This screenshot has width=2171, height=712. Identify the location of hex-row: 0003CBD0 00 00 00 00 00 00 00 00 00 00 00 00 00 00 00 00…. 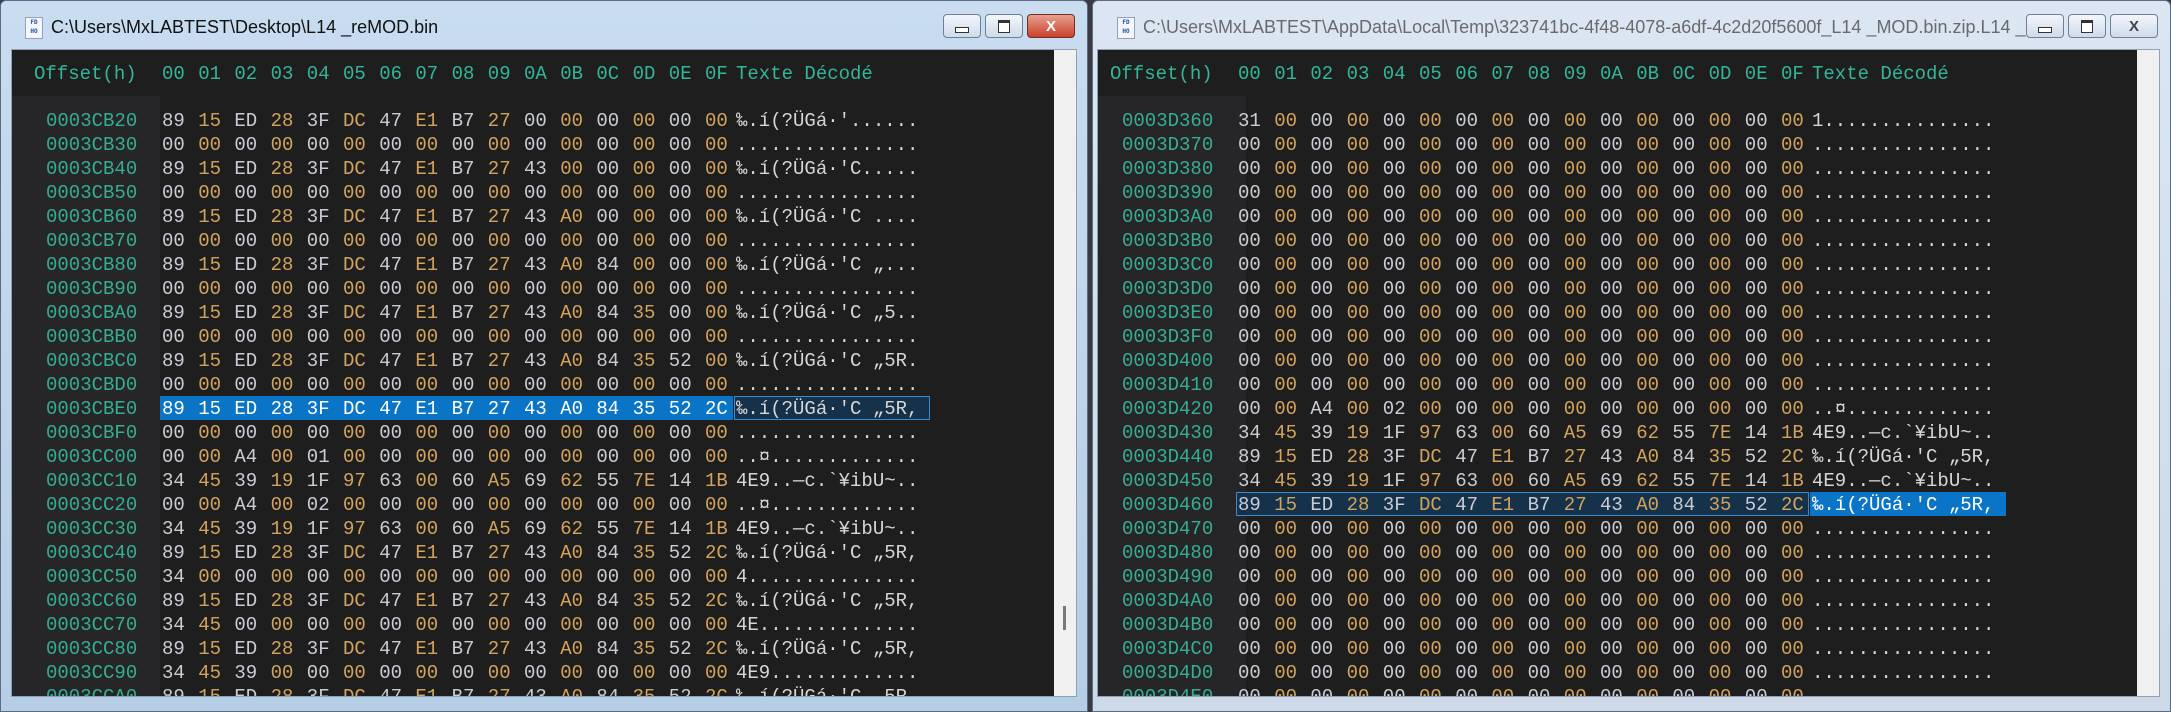
(533, 384).